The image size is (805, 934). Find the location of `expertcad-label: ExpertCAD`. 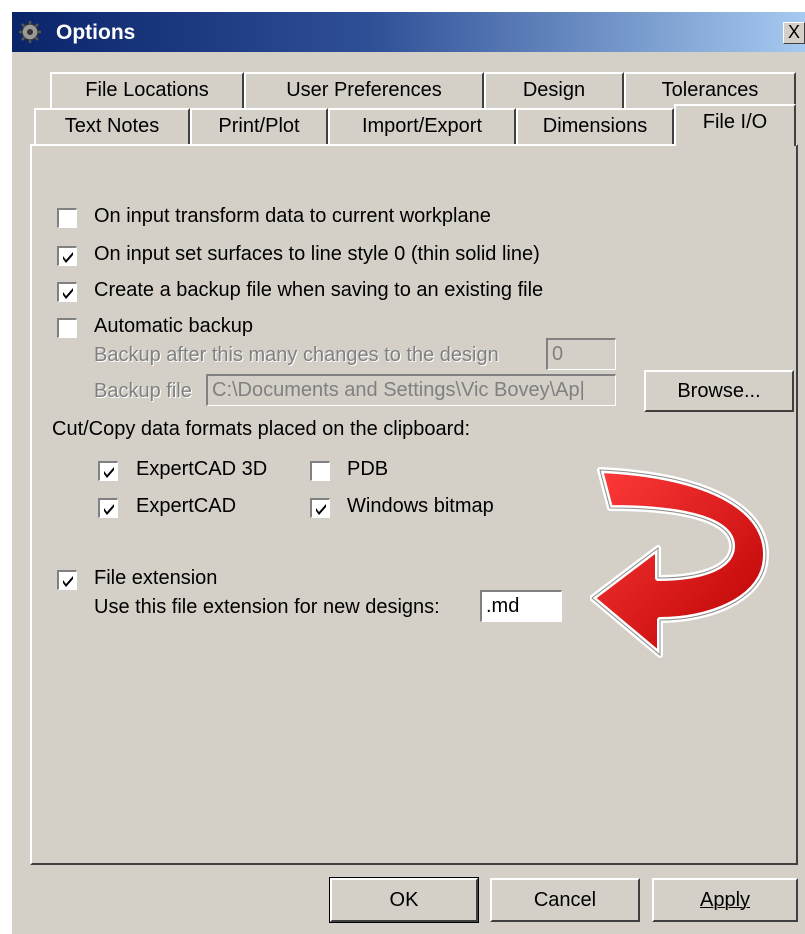

expertcad-label: ExpertCAD is located at coordinates (186, 506).